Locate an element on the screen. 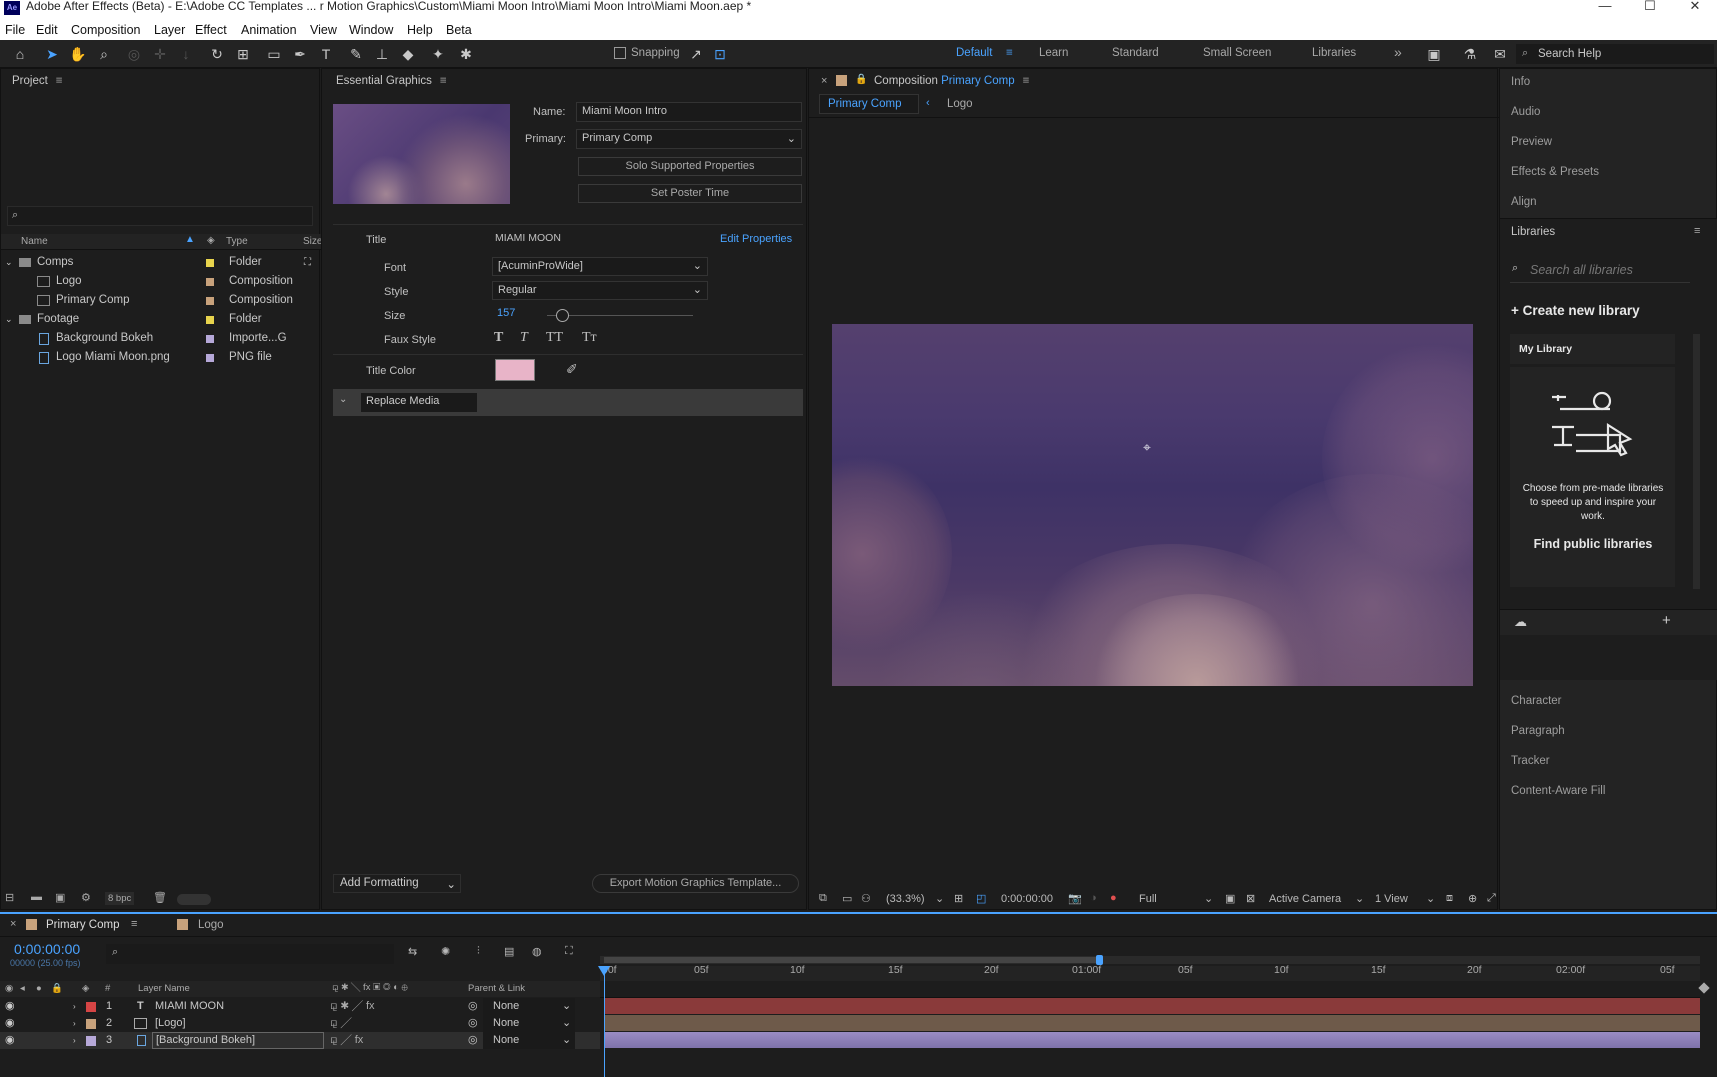 Image resolution: width=1717 pixels, height=1077 pixels. layer-switches: ⚼ ╱ fx is located at coordinates (346, 1040).